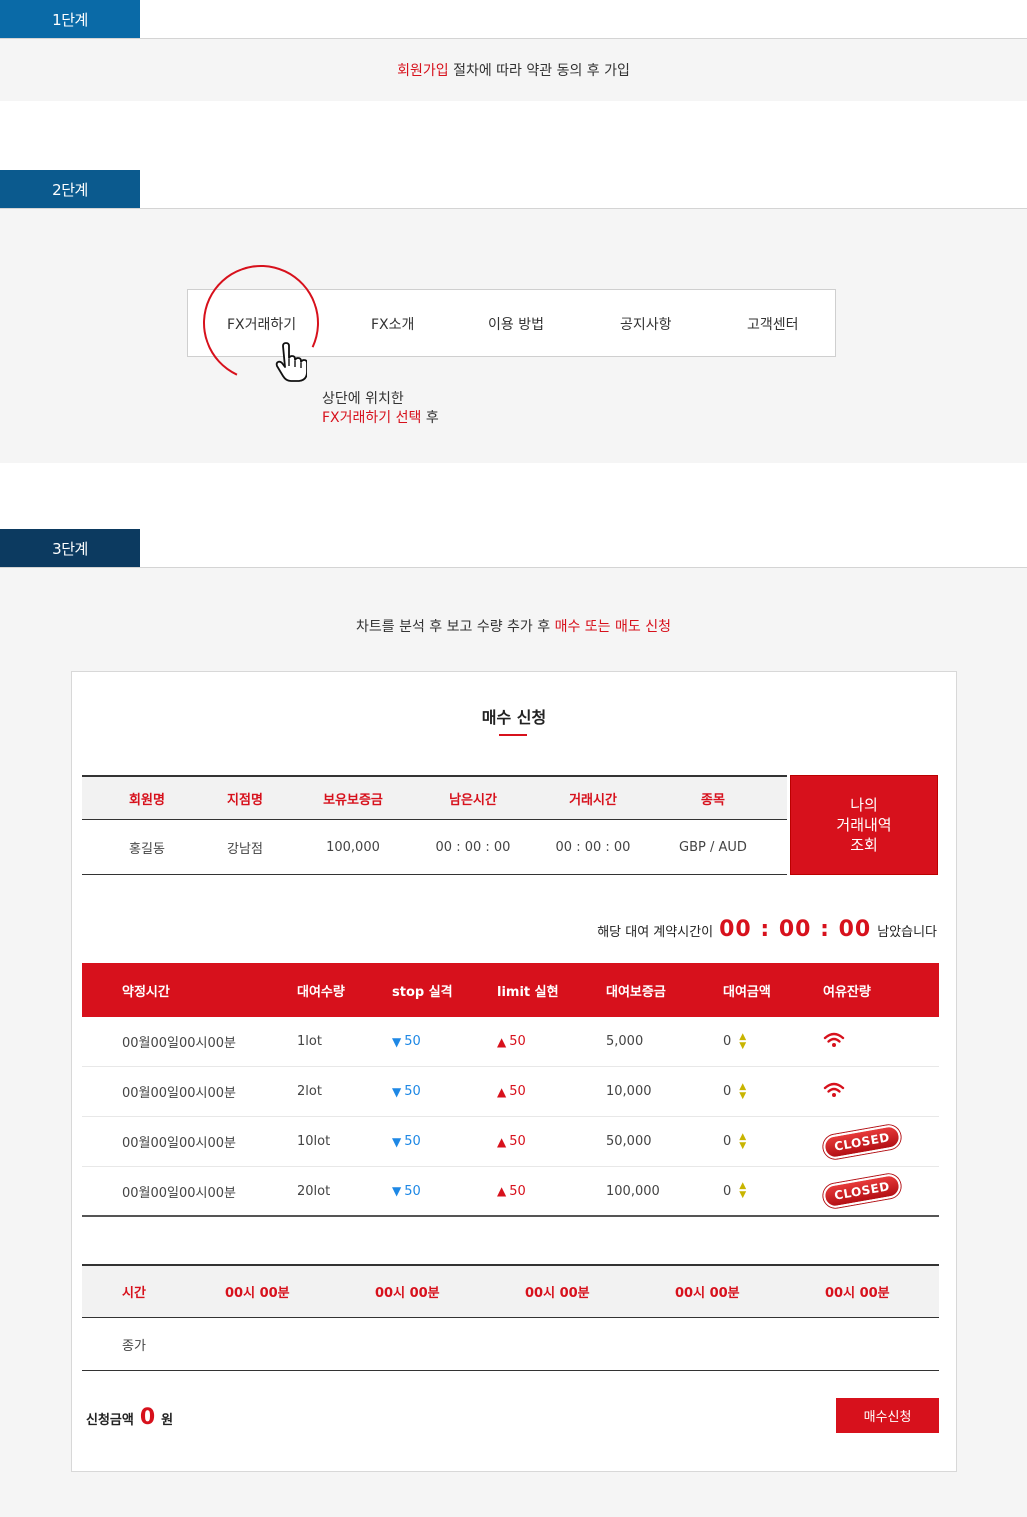  Describe the element at coordinates (646, 324) in the screenshot. I see `nav-item-notice: 공지사항` at that location.